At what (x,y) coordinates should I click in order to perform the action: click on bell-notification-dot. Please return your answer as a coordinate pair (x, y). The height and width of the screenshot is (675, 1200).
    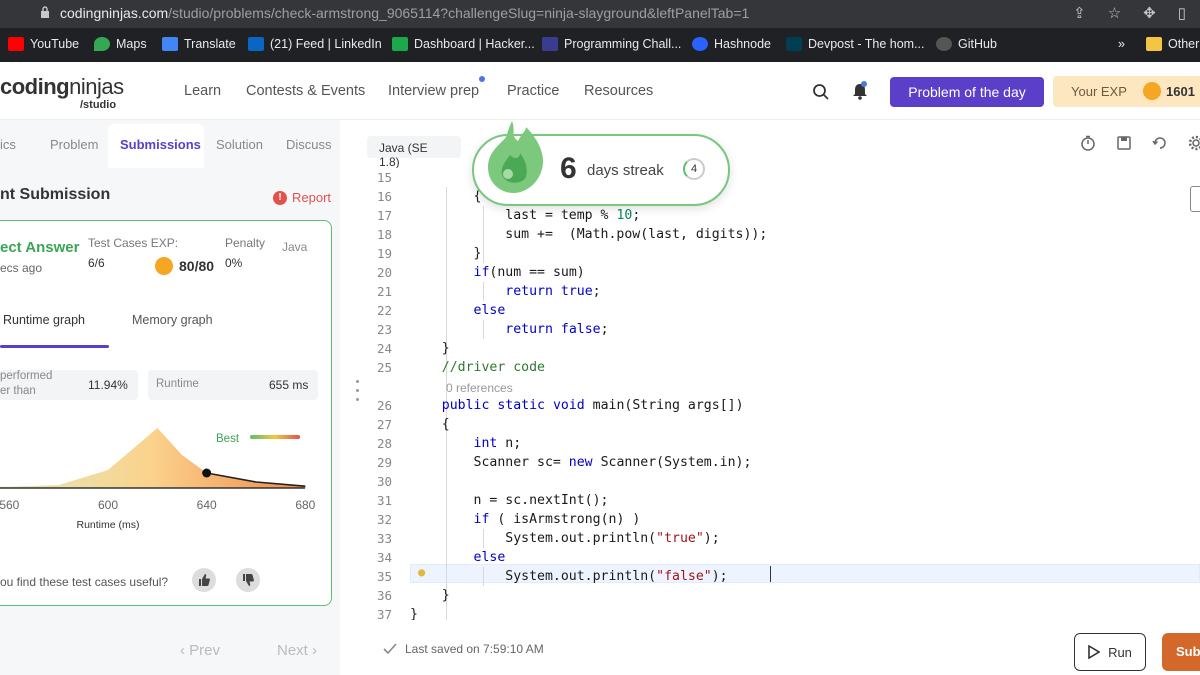
    Looking at the image, I should click on (864, 84).